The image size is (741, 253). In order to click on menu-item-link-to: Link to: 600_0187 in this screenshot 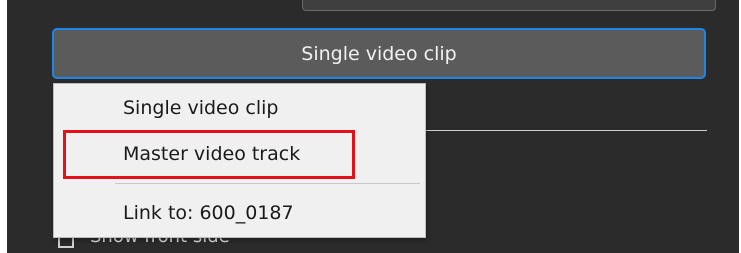, I will do `click(239, 213)`.